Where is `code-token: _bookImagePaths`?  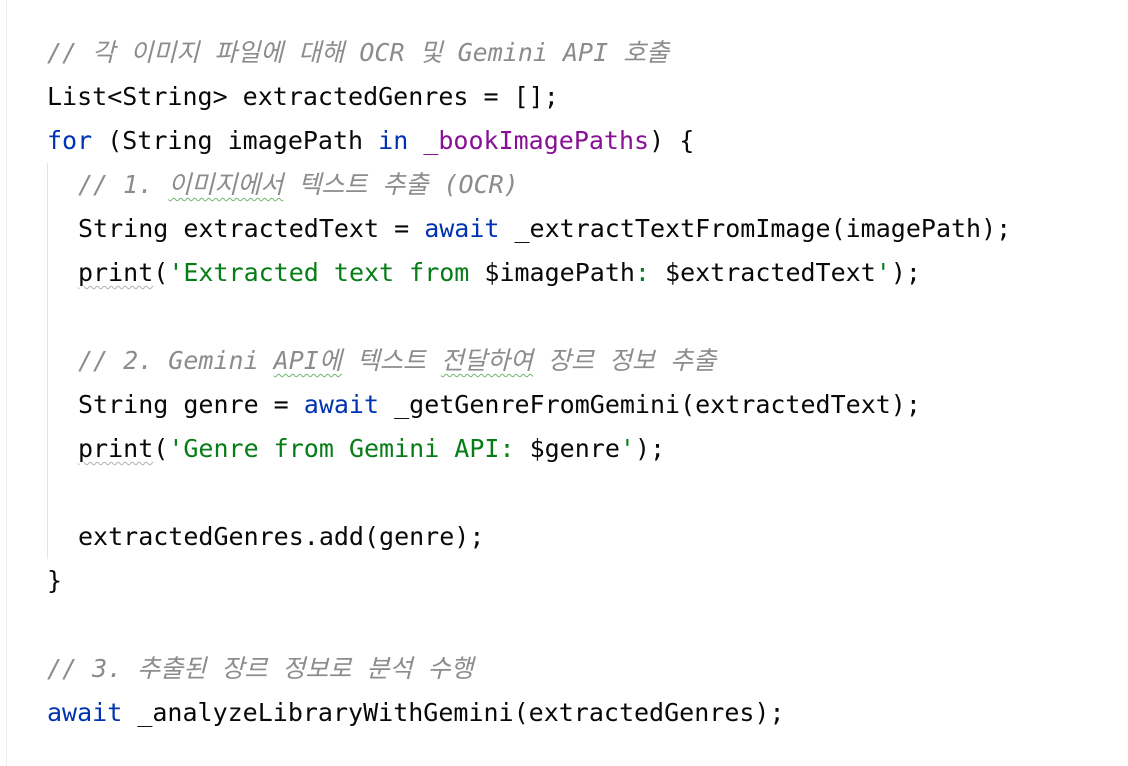 code-token: _bookImagePaths is located at coordinates (536, 140).